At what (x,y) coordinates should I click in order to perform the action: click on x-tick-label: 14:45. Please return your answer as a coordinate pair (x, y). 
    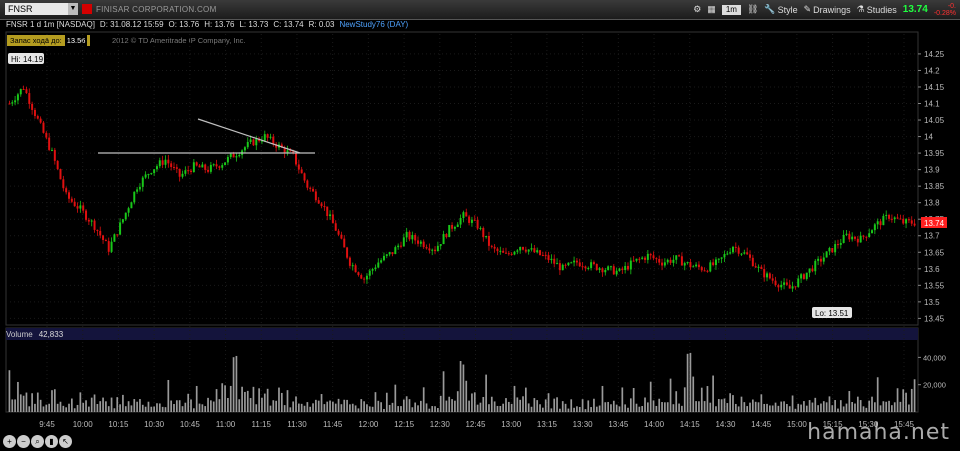
    Looking at the image, I should click on (761, 424).